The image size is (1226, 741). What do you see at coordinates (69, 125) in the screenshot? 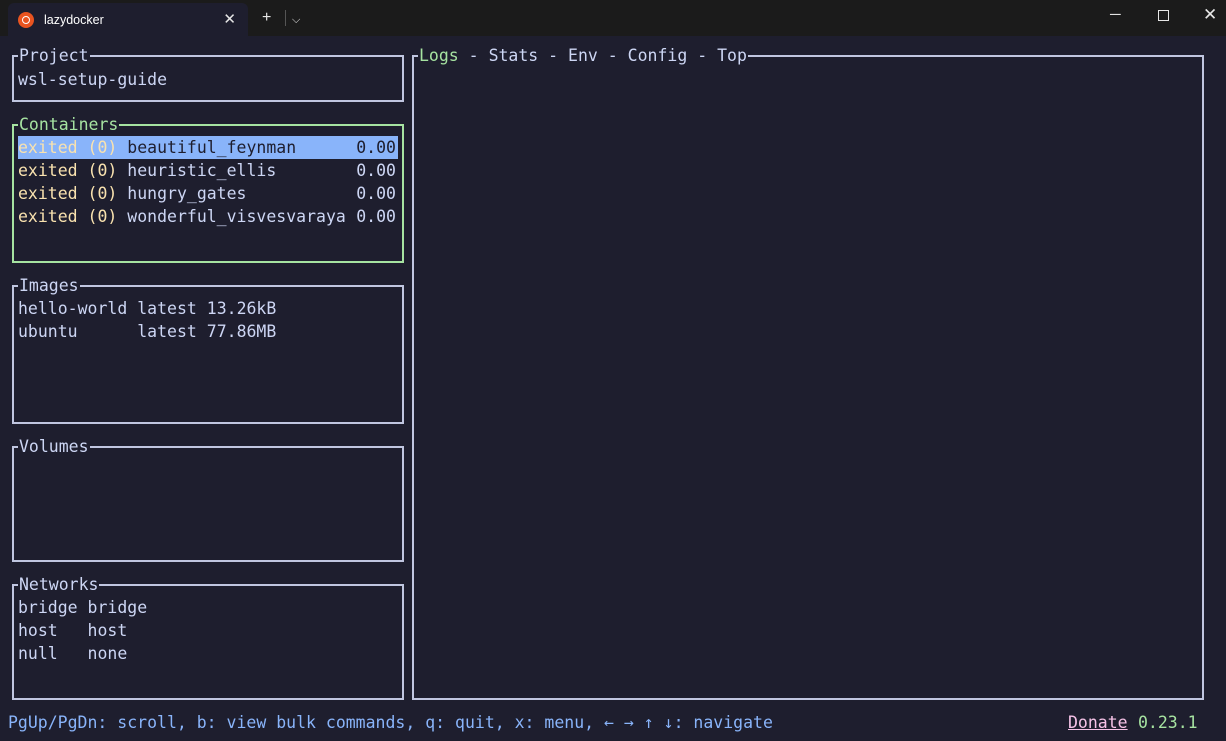
I see `containers-panel-title: Containers` at bounding box center [69, 125].